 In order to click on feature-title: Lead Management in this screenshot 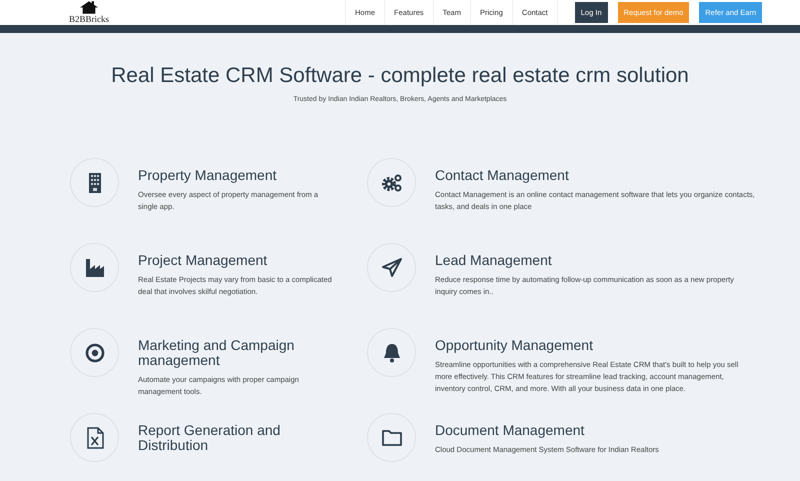, I will do `click(494, 260)`.